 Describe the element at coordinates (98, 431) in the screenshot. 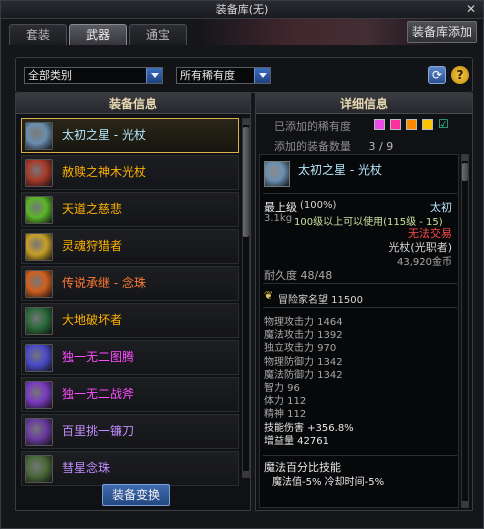

I see `equipment-name: 百里挑一镰刀` at that location.